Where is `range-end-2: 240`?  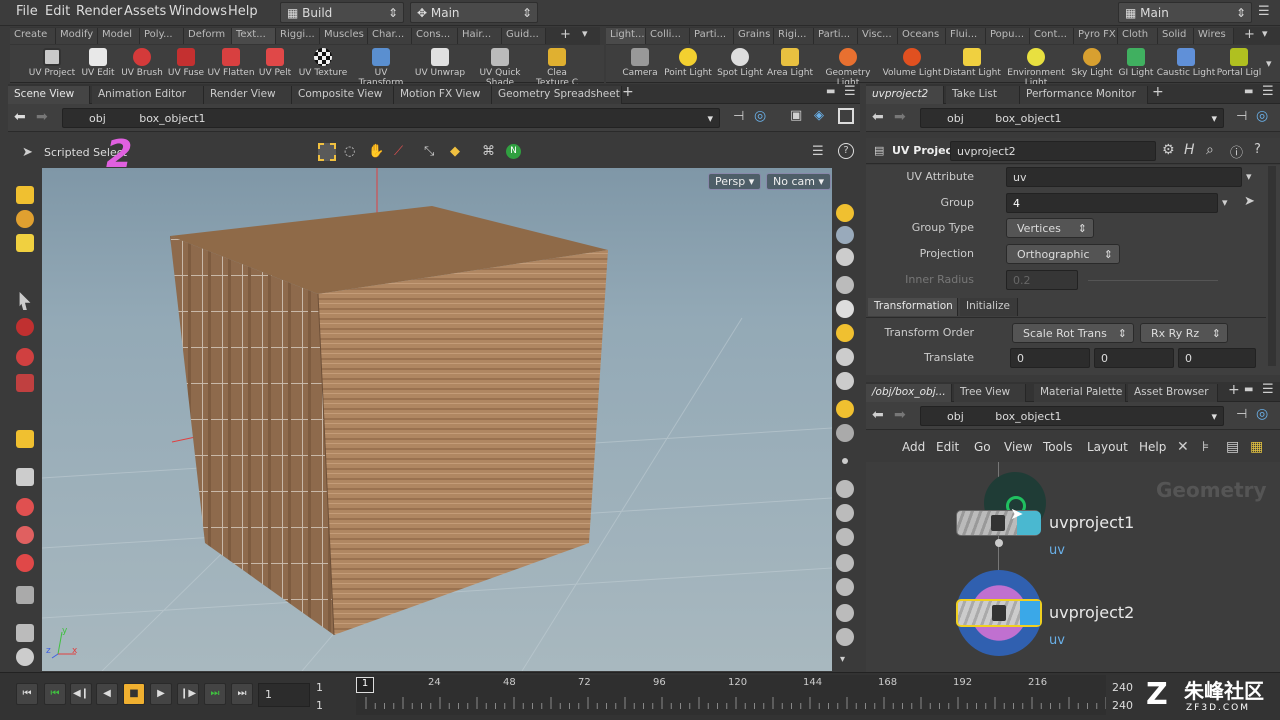 range-end-2: 240 is located at coordinates (1122, 705).